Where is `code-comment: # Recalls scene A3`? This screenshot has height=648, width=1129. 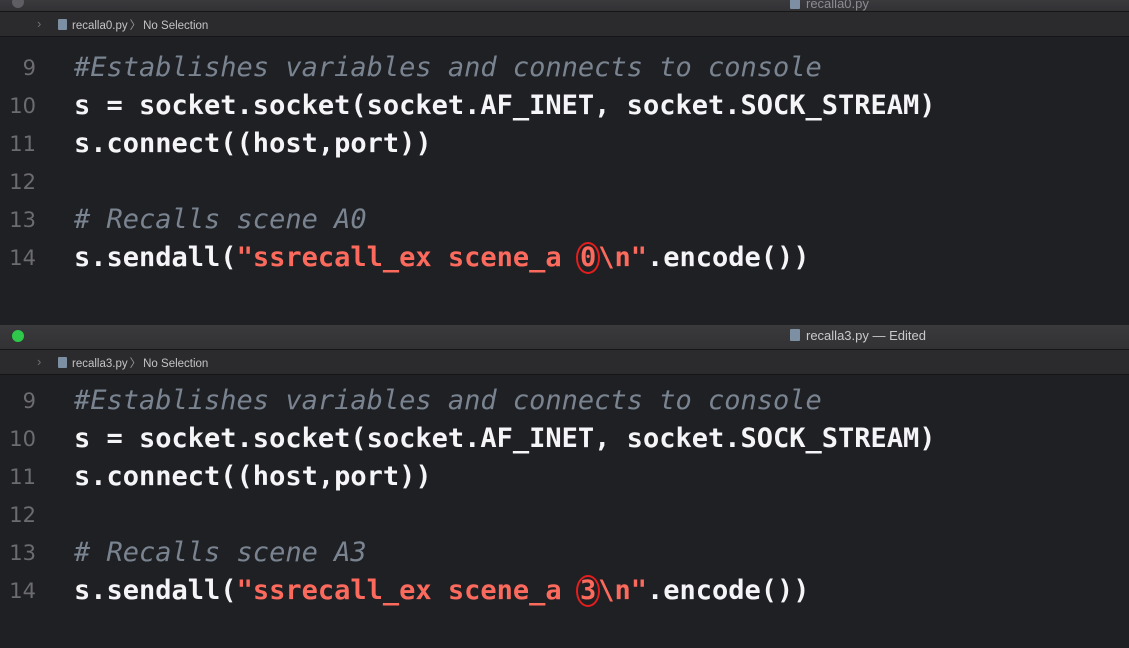 code-comment: # Recalls scene A3 is located at coordinates (220, 552).